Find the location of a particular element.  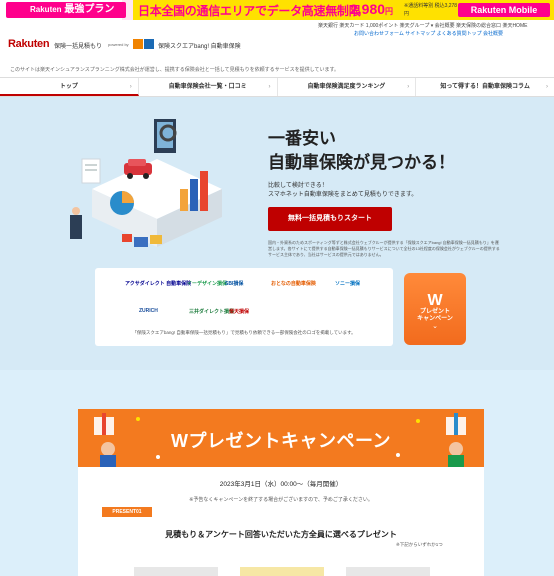

promo-brand: Rakuten is located at coordinates (46, 9).